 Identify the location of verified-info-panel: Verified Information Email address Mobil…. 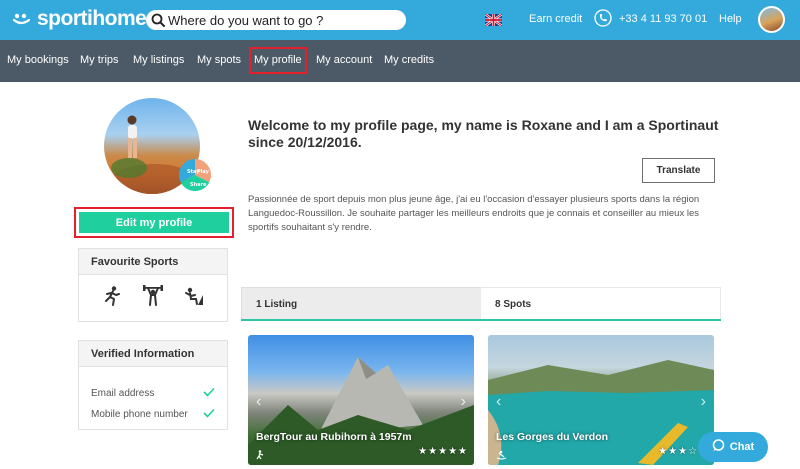
(153, 385).